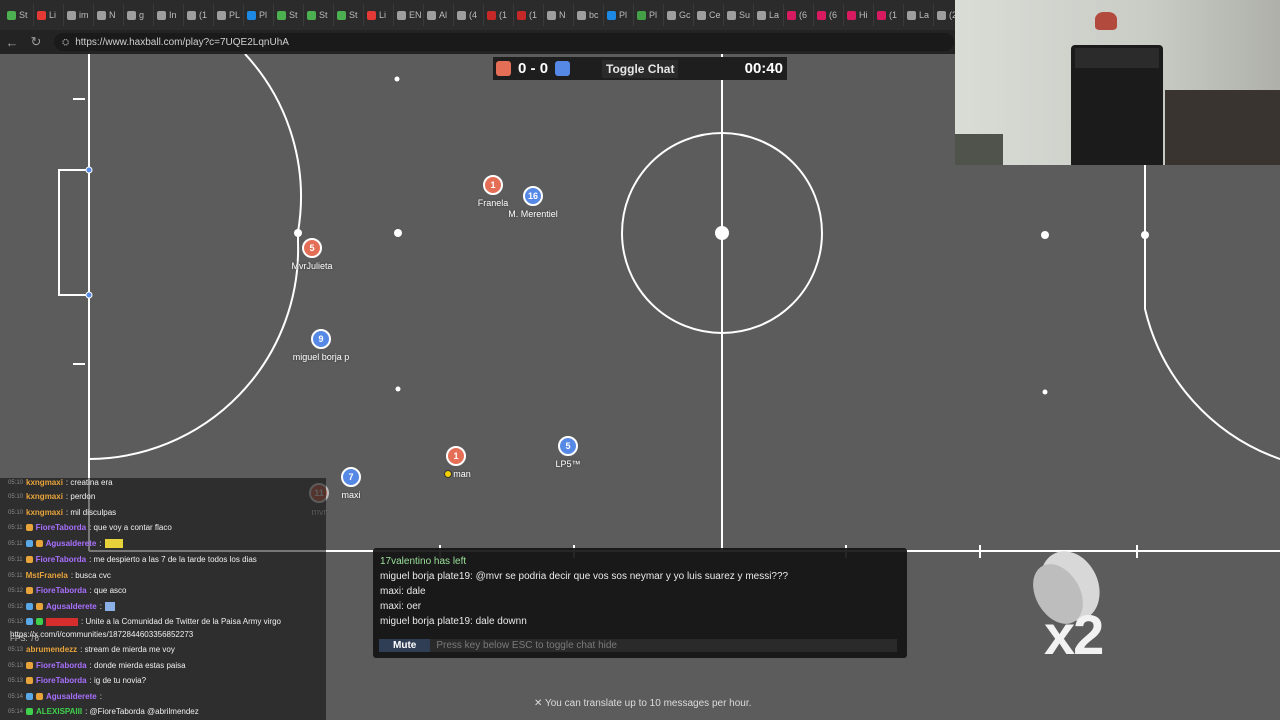 The width and height of the screenshot is (1280, 720). Describe the element at coordinates (589, 15) in the screenshot. I see `browser-tab: bc` at that location.